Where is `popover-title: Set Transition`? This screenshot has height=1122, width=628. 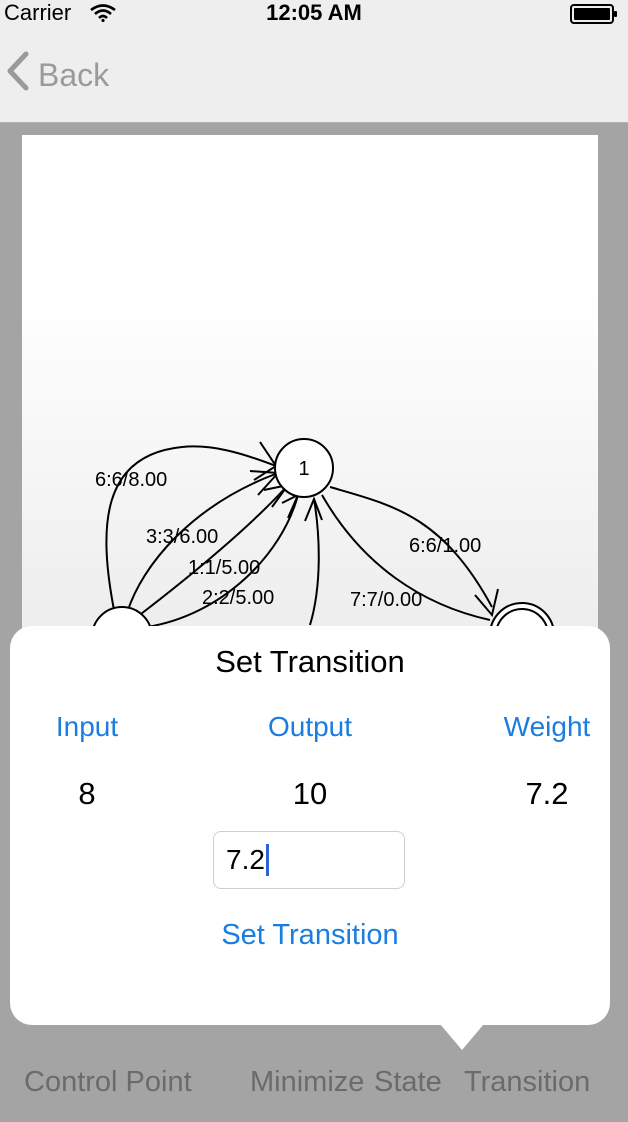 popover-title: Set Transition is located at coordinates (310, 661).